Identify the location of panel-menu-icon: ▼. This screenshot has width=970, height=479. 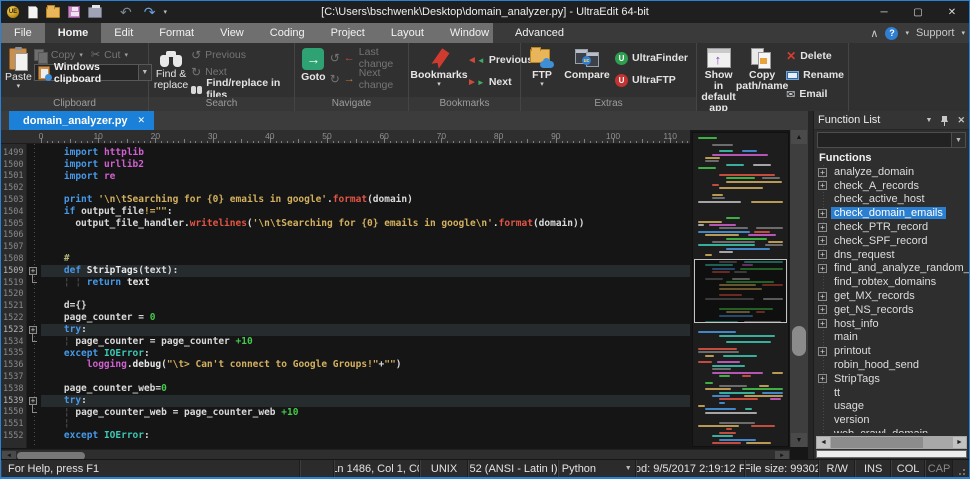
(929, 120).